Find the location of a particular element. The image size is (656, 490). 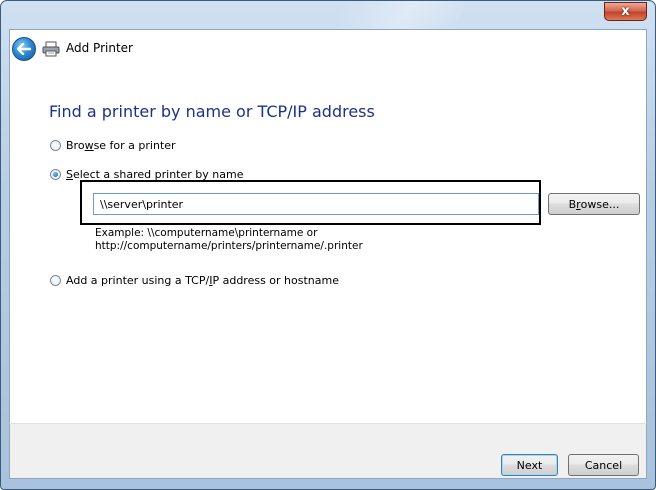

next-button: Next is located at coordinates (529, 465).